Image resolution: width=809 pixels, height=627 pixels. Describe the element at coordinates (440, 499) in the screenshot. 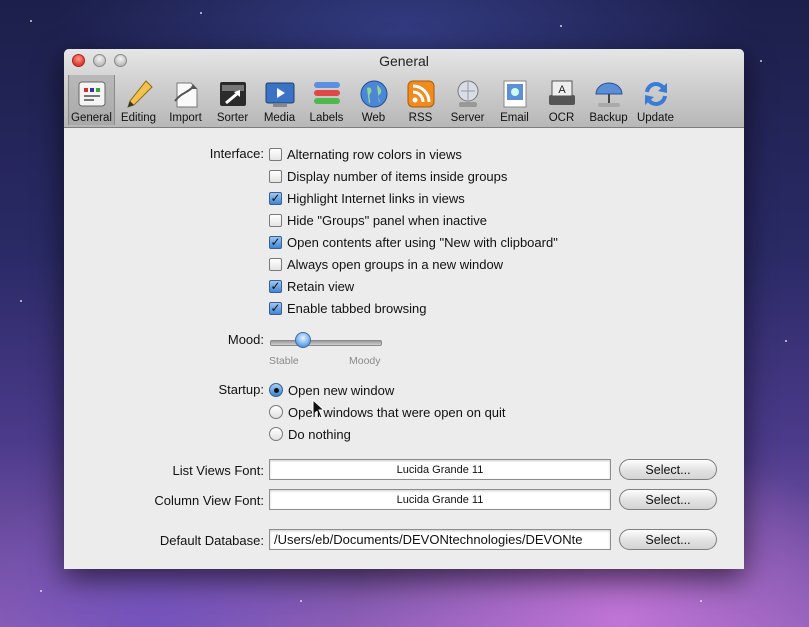

I see `column-view-font-field: Lucida Grande 11` at that location.